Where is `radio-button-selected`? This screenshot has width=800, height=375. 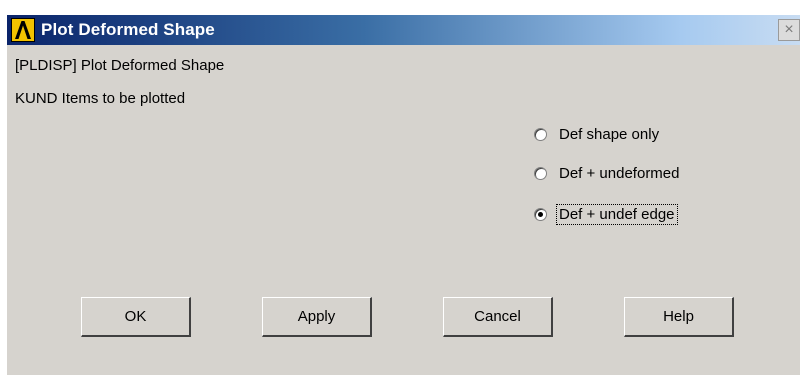
radio-button-selected is located at coordinates (540, 214).